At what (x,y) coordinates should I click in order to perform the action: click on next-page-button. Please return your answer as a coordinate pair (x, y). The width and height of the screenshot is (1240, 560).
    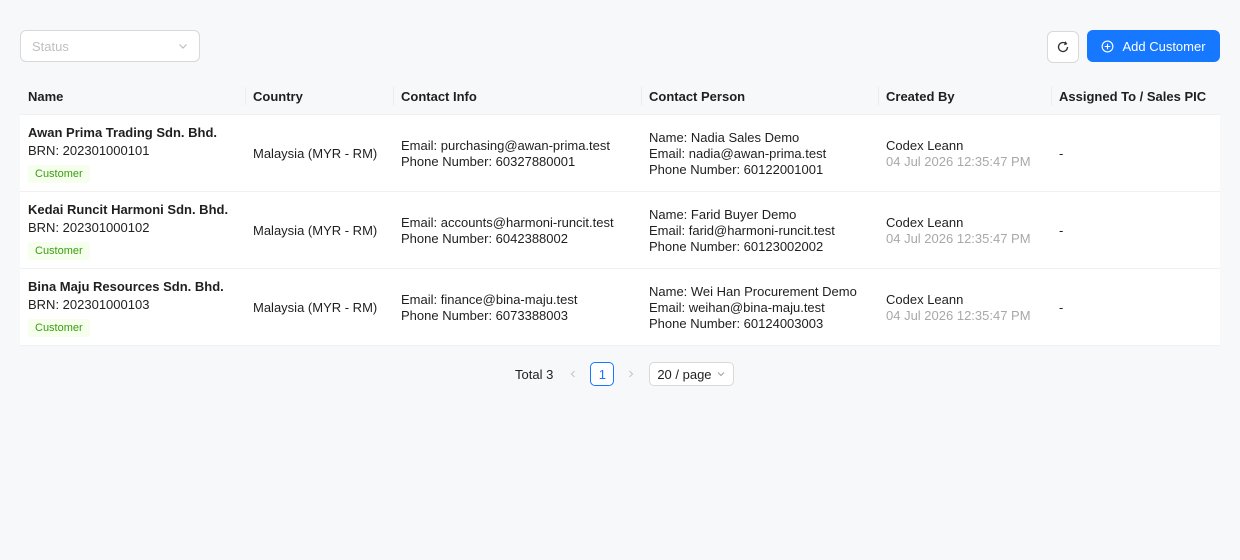
    Looking at the image, I should click on (631, 374).